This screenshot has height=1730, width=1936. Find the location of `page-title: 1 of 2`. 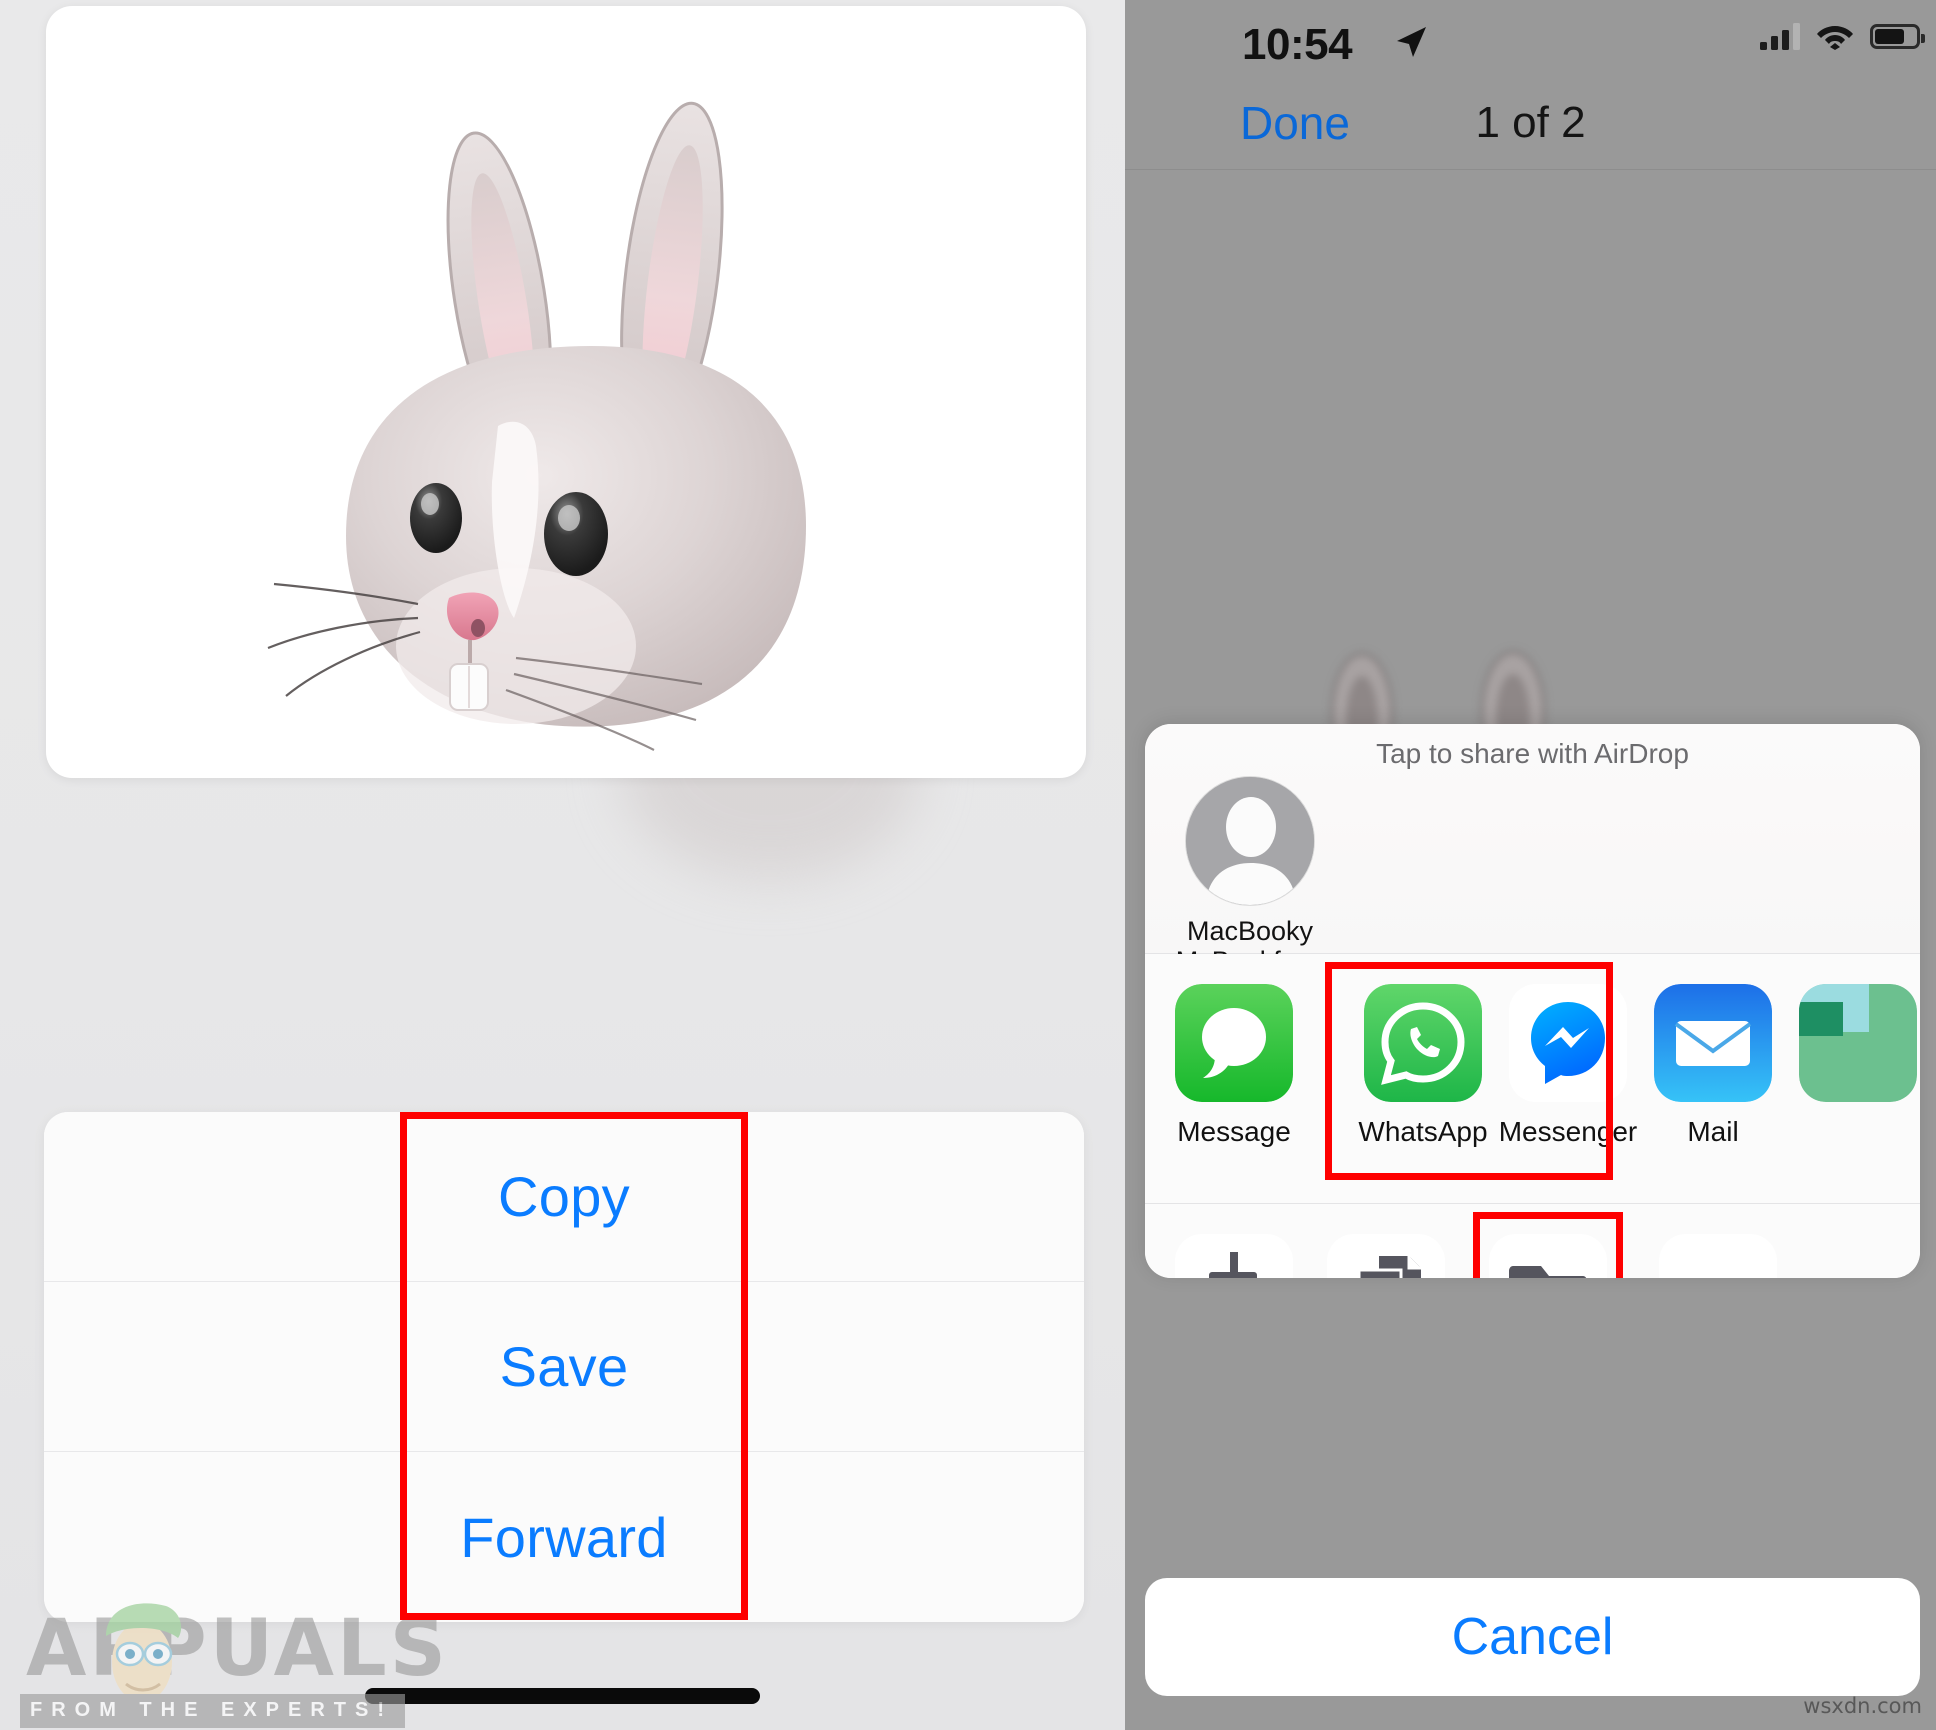

page-title: 1 of 2 is located at coordinates (1530, 122).